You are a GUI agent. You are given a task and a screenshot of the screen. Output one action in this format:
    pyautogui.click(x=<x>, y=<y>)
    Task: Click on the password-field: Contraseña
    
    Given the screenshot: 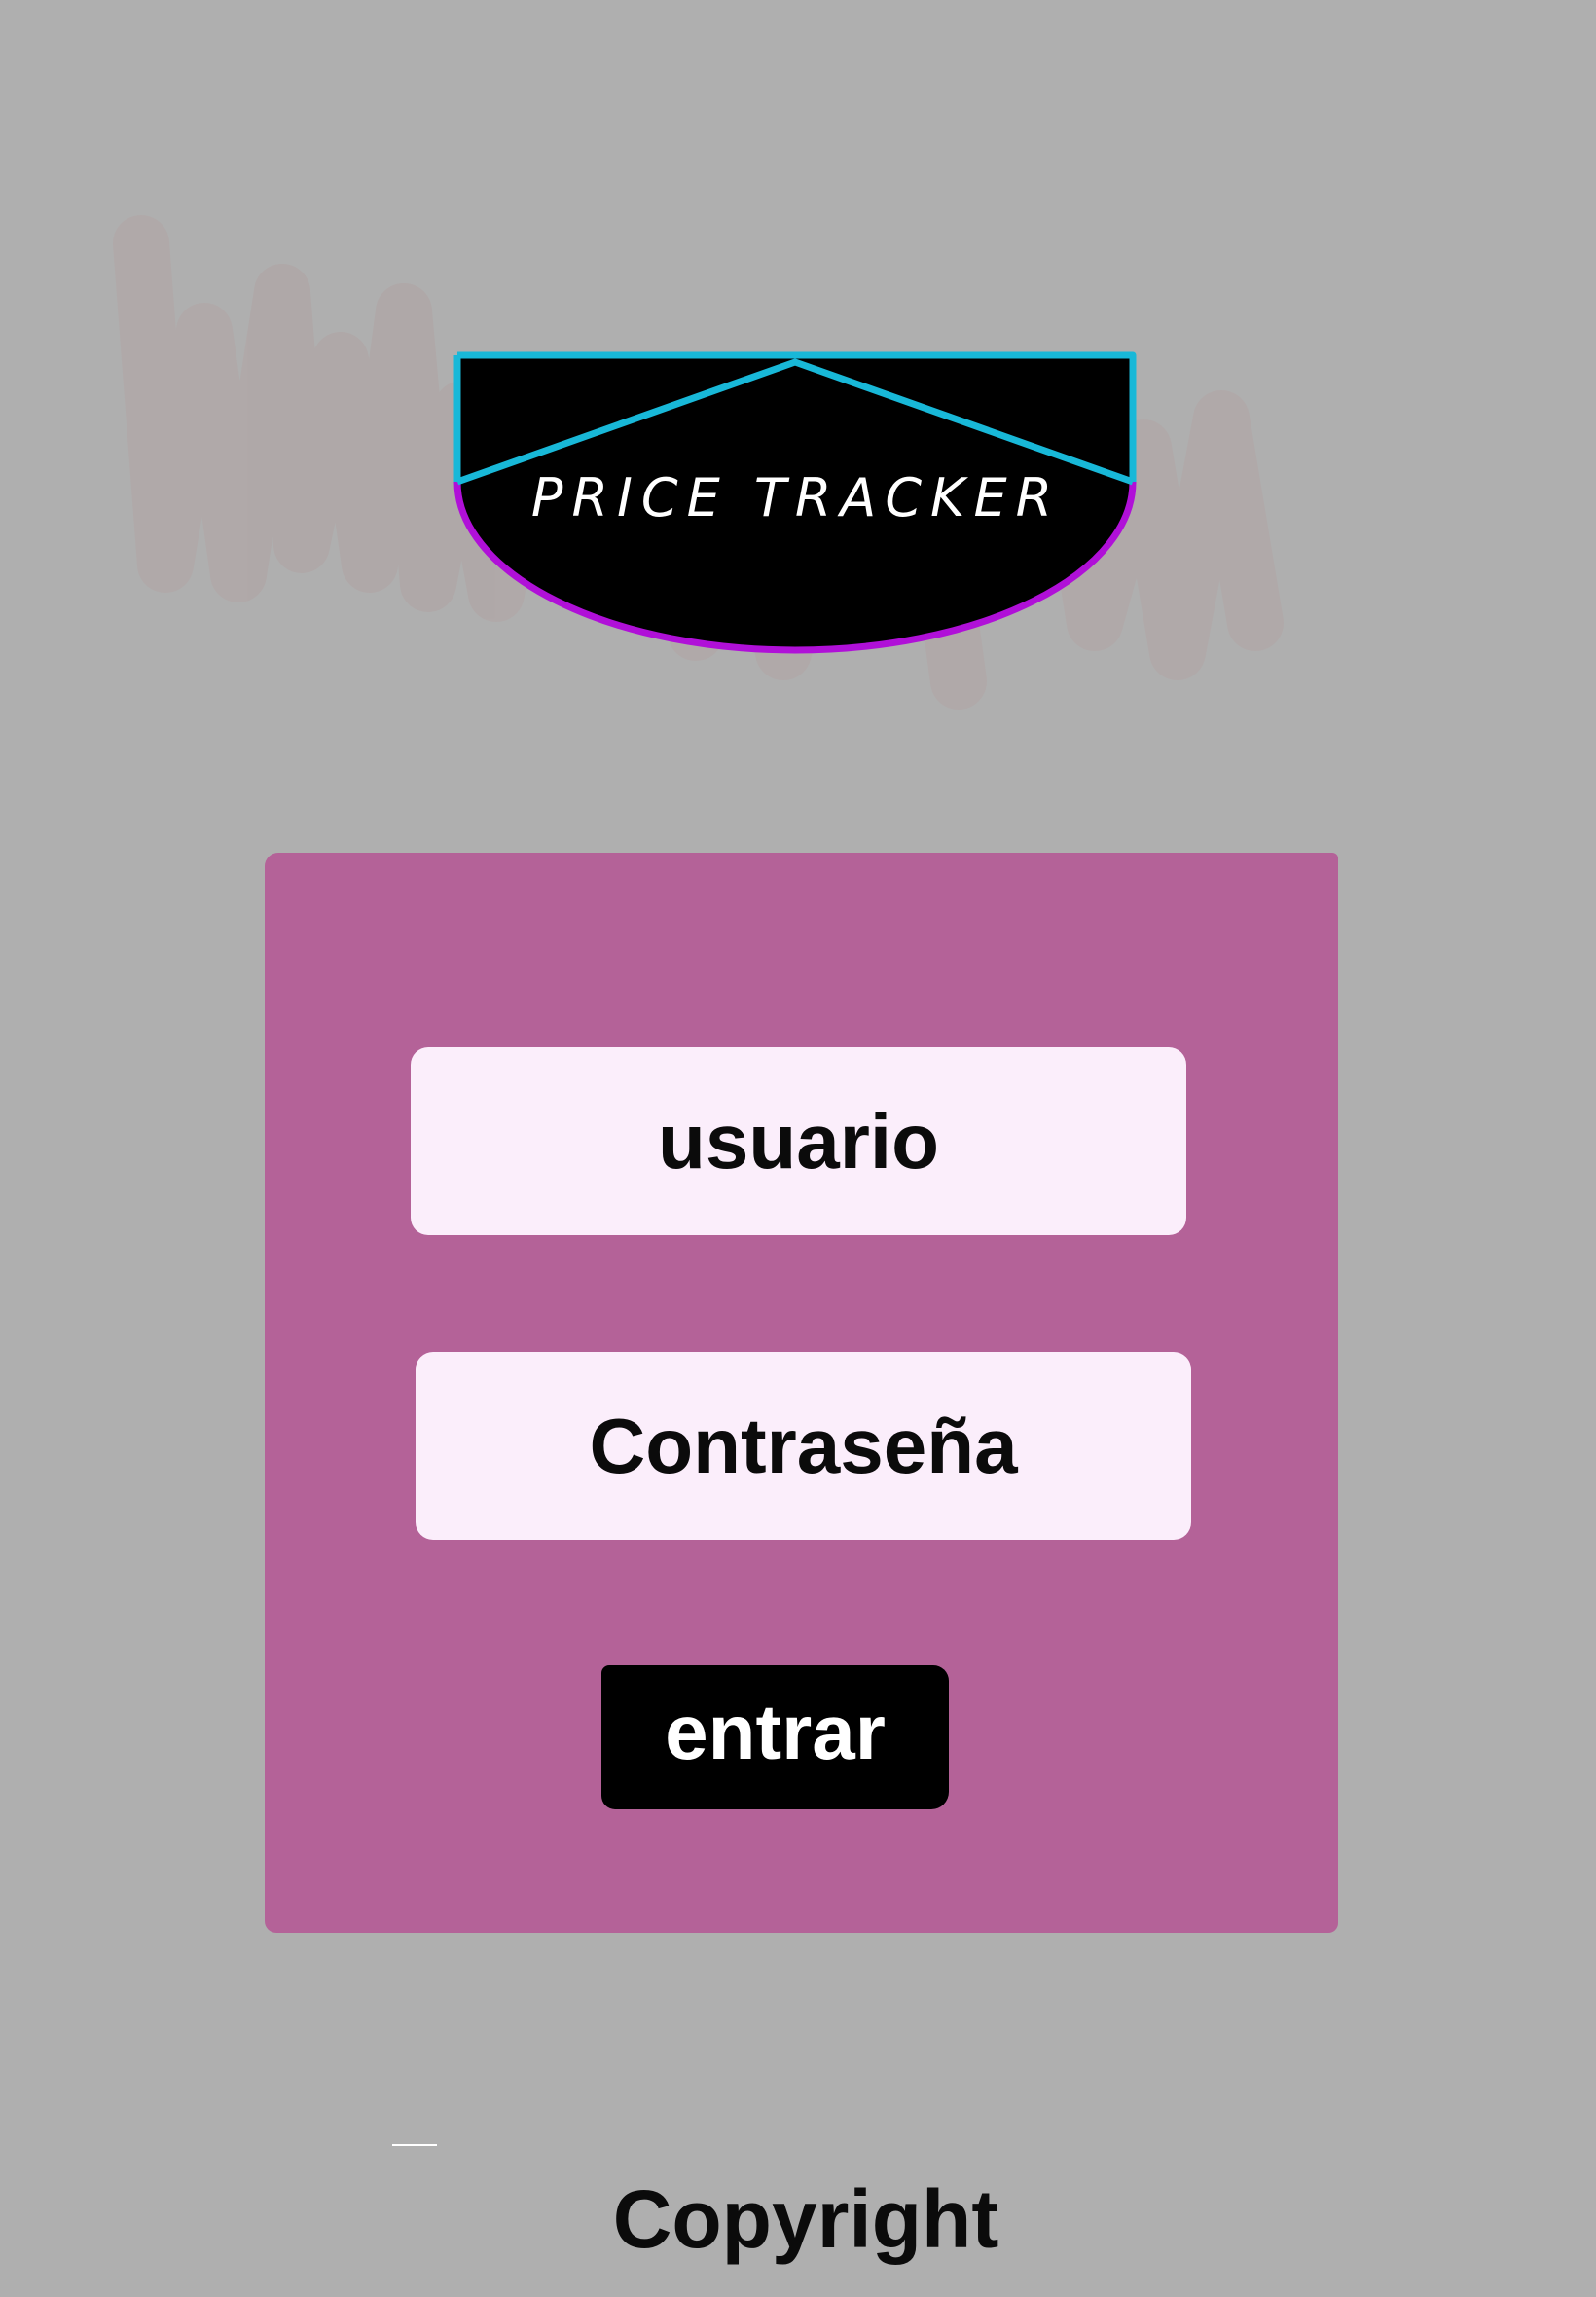 What is the action you would take?
    pyautogui.click(x=803, y=1446)
    